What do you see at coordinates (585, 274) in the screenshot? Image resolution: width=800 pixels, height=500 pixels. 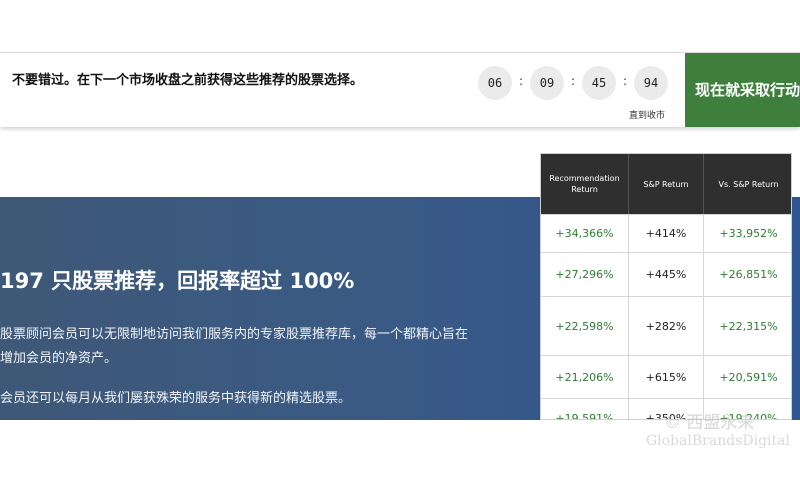 I see `recommendation-return-cell: +27,296%` at bounding box center [585, 274].